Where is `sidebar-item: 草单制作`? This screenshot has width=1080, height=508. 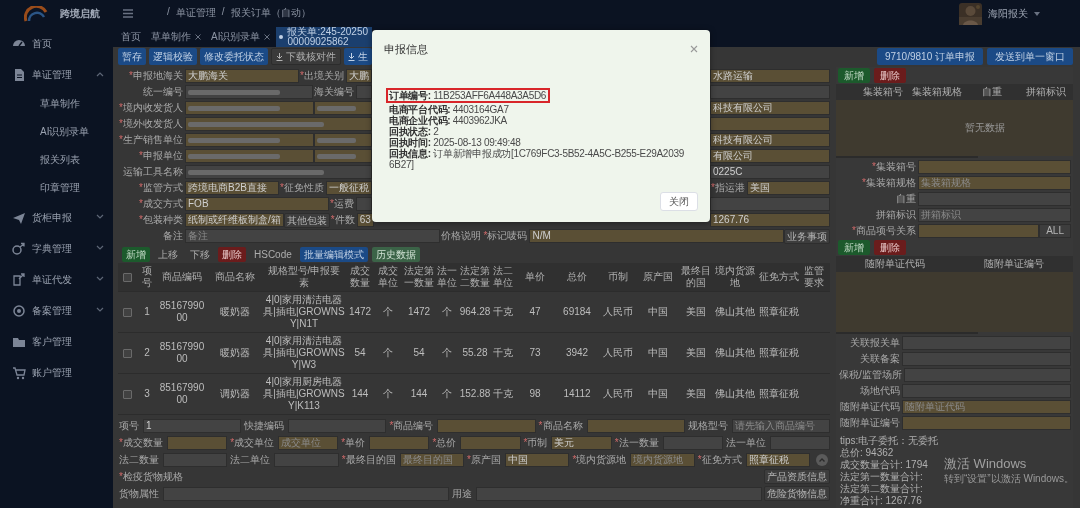 sidebar-item: 草单制作 is located at coordinates (56, 104).